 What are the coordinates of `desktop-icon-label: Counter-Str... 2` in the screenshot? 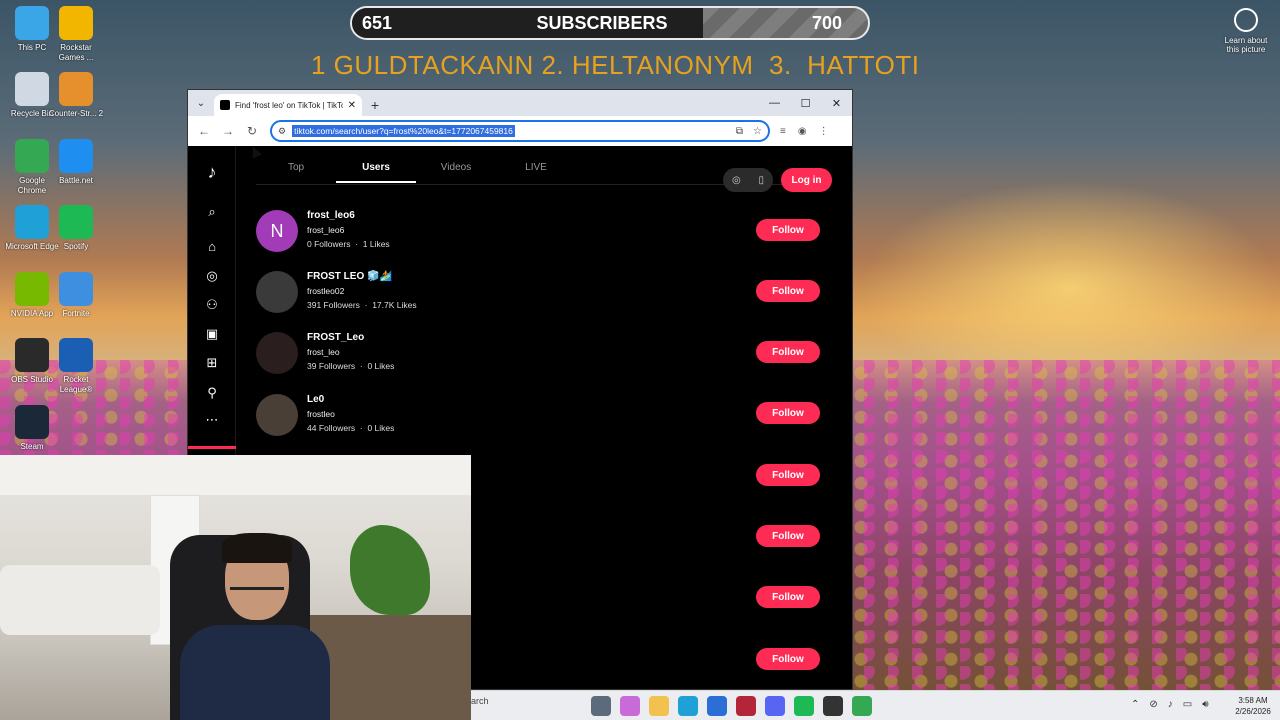 It's located at (76, 113).